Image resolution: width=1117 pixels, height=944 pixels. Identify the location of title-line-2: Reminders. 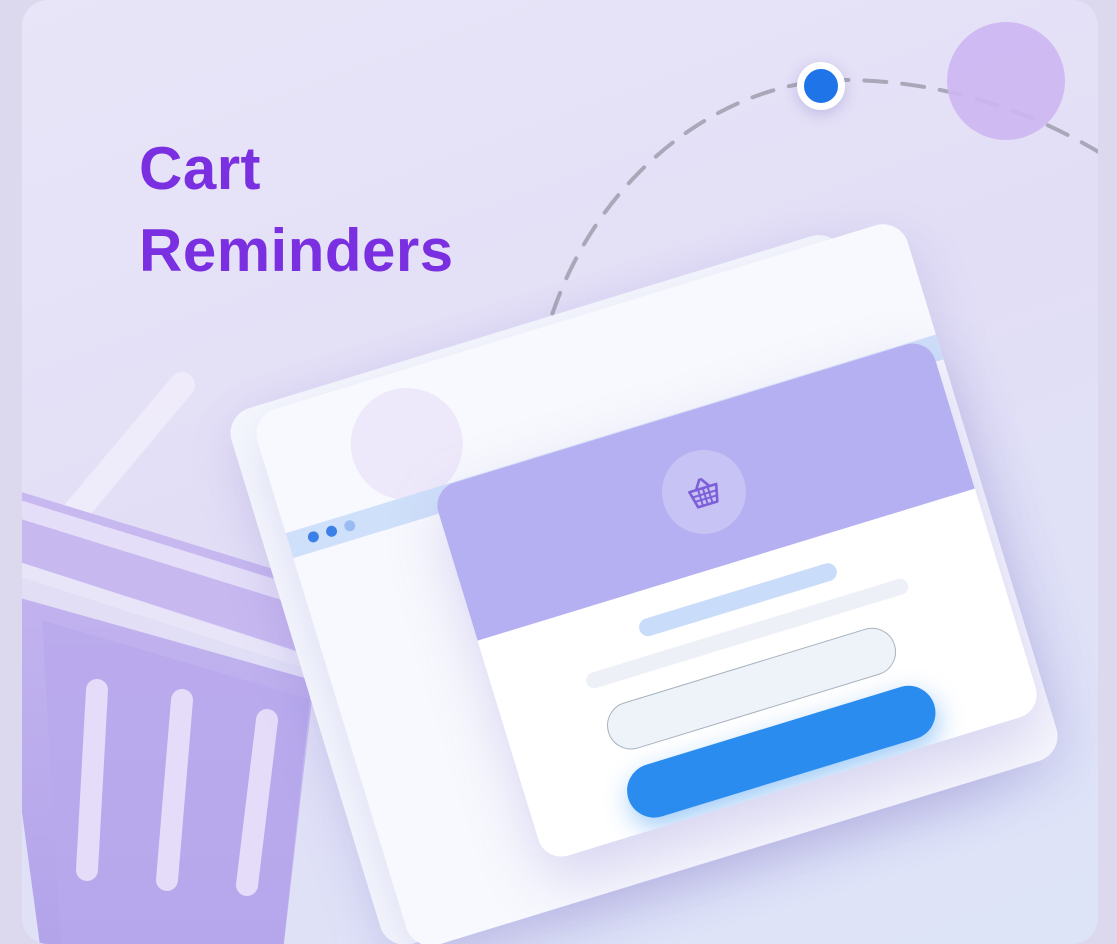
(296, 250).